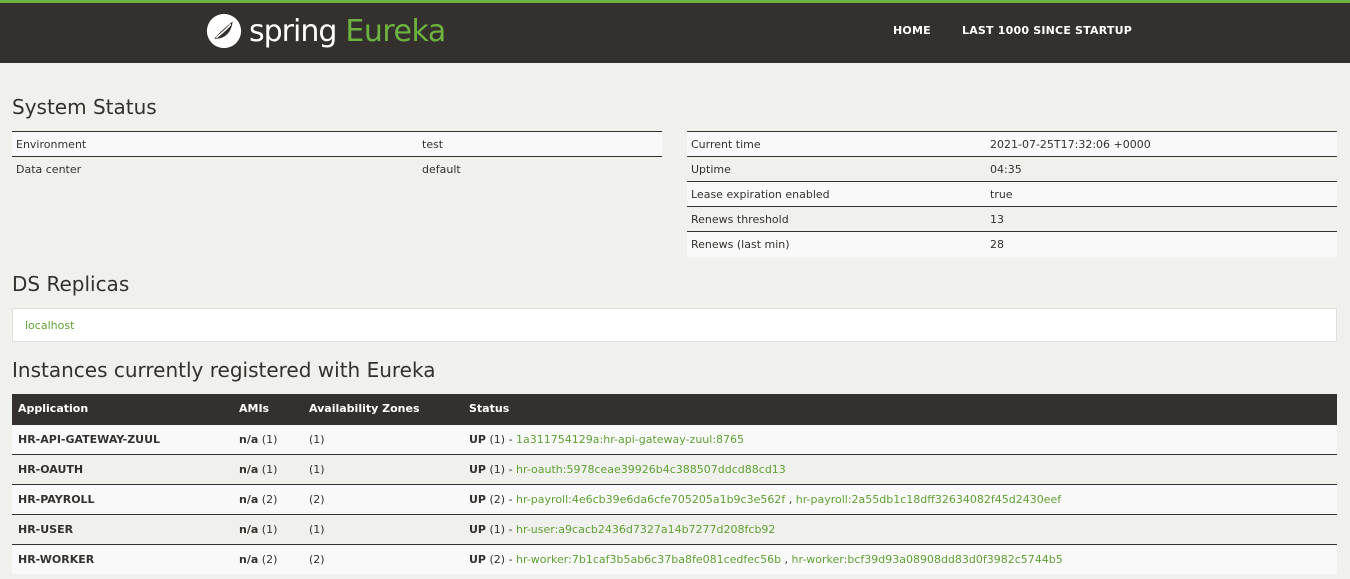 The width and height of the screenshot is (1350, 579). I want to click on status-row: Data center default, so click(337, 169).